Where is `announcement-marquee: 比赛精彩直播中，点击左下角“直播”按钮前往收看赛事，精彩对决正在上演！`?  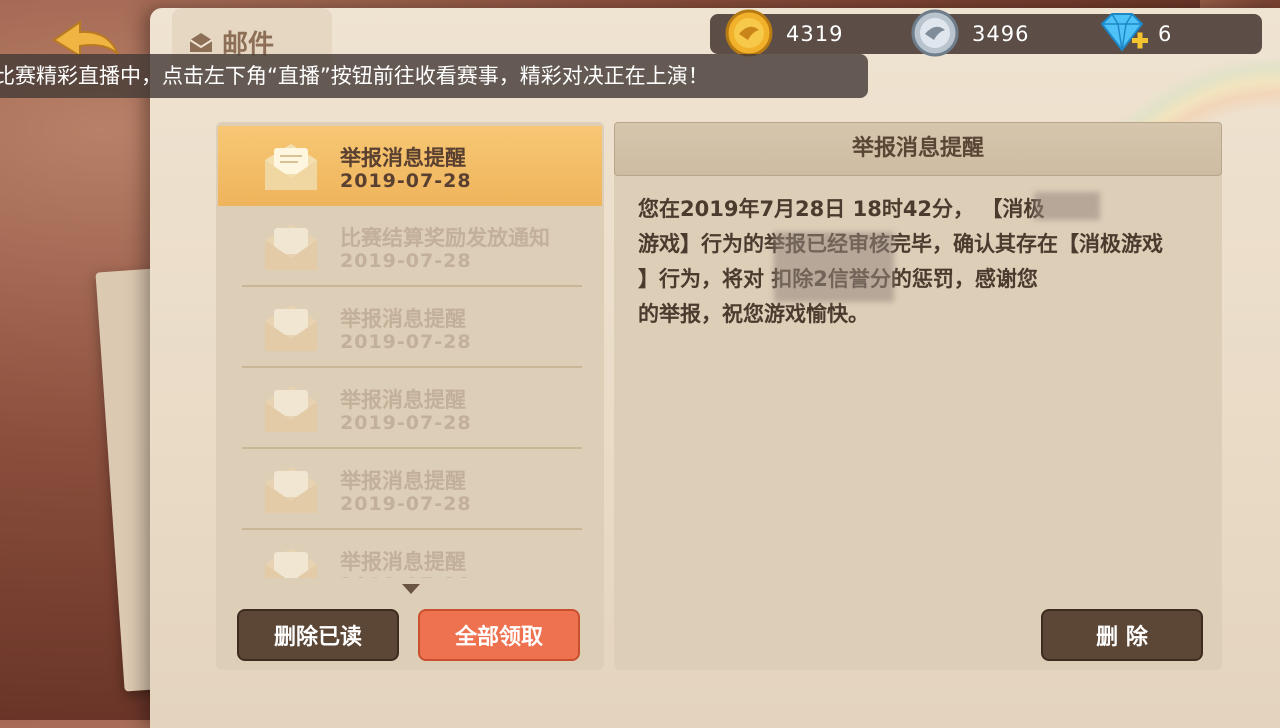 announcement-marquee: 比赛精彩直播中，点击左下角“直播”按钮前往收看赛事，精彩对决正在上演！ is located at coordinates (434, 76).